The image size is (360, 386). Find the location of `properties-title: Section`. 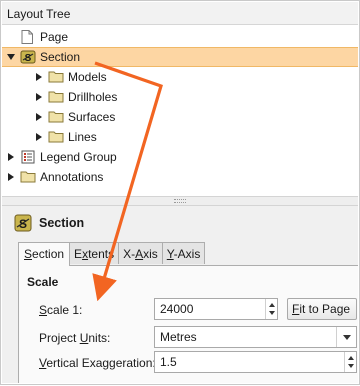

properties-title: Section is located at coordinates (62, 223).